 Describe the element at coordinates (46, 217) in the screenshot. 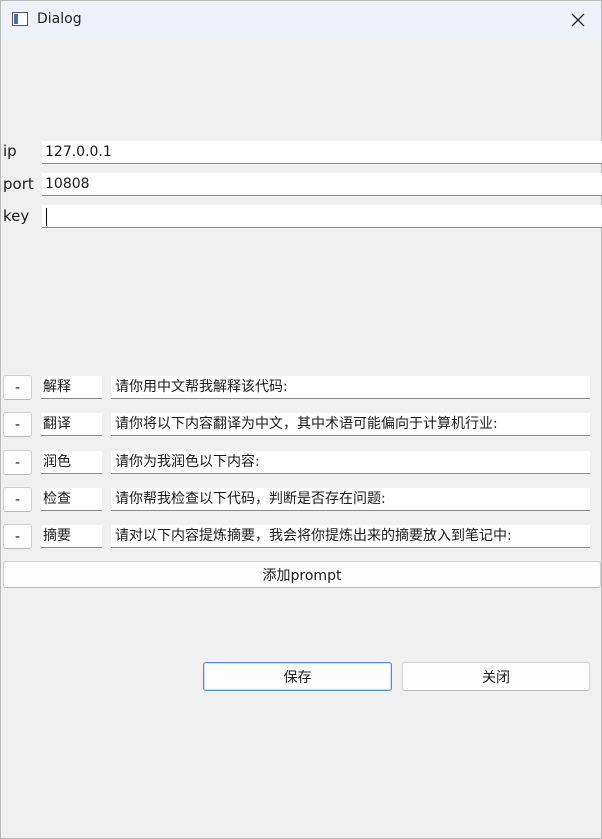

I see `text-caret` at that location.